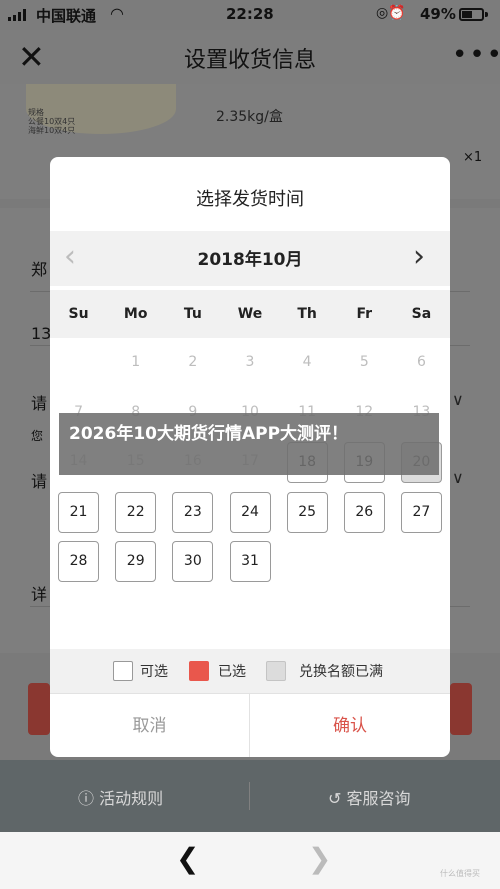 Image resolution: width=500 pixels, height=889 pixels. I want to click on calendar-day: 25, so click(307, 512).